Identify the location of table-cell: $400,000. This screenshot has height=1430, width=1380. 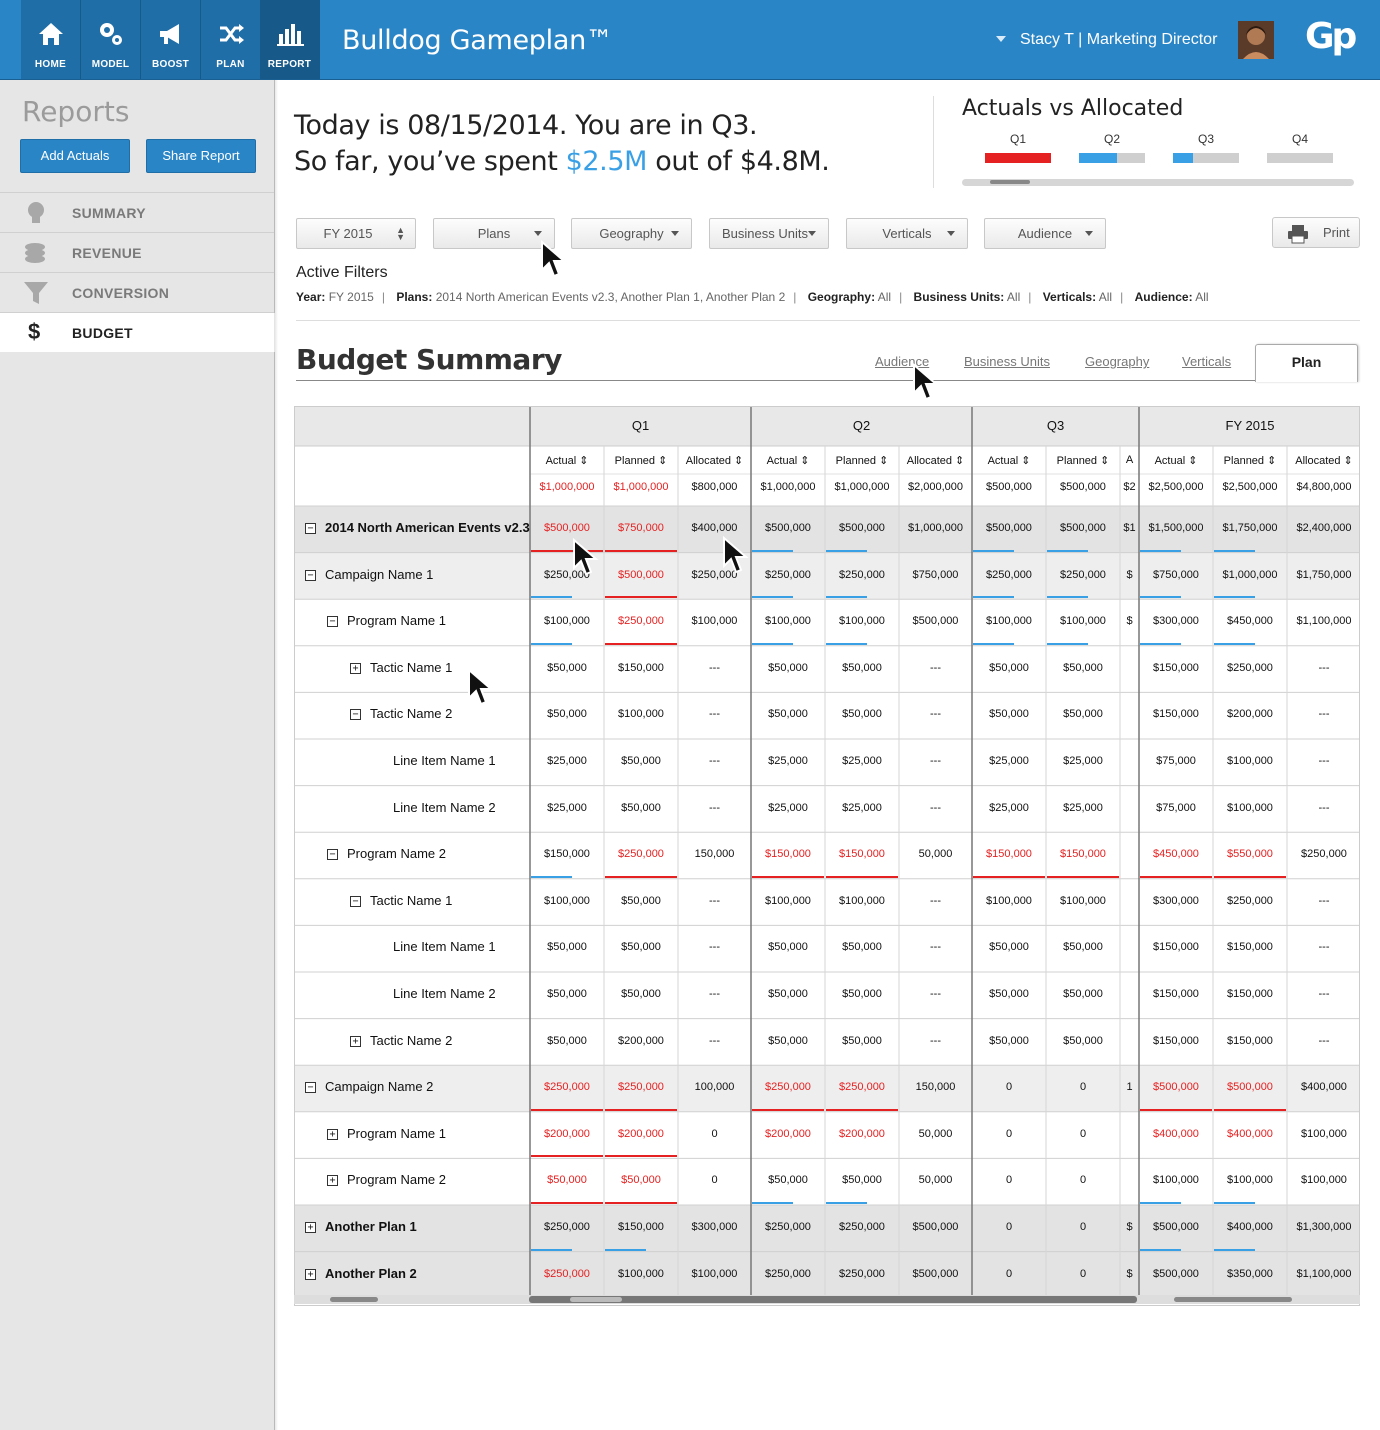
(714, 528).